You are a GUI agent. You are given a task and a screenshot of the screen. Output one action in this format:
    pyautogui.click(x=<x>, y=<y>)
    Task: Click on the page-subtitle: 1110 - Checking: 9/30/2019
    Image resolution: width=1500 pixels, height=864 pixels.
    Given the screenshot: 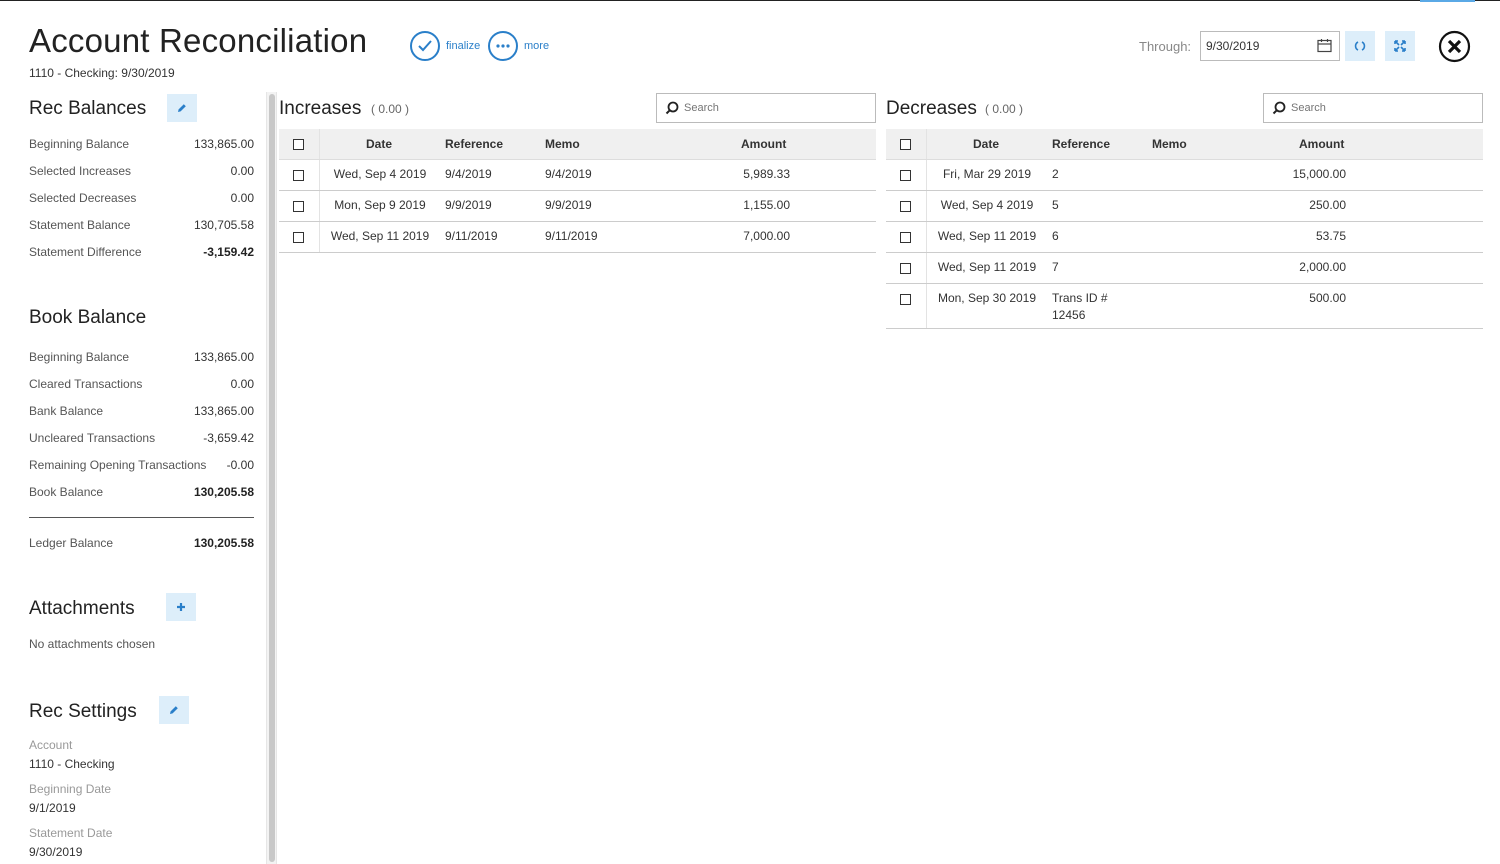 What is the action you would take?
    pyautogui.click(x=102, y=73)
    